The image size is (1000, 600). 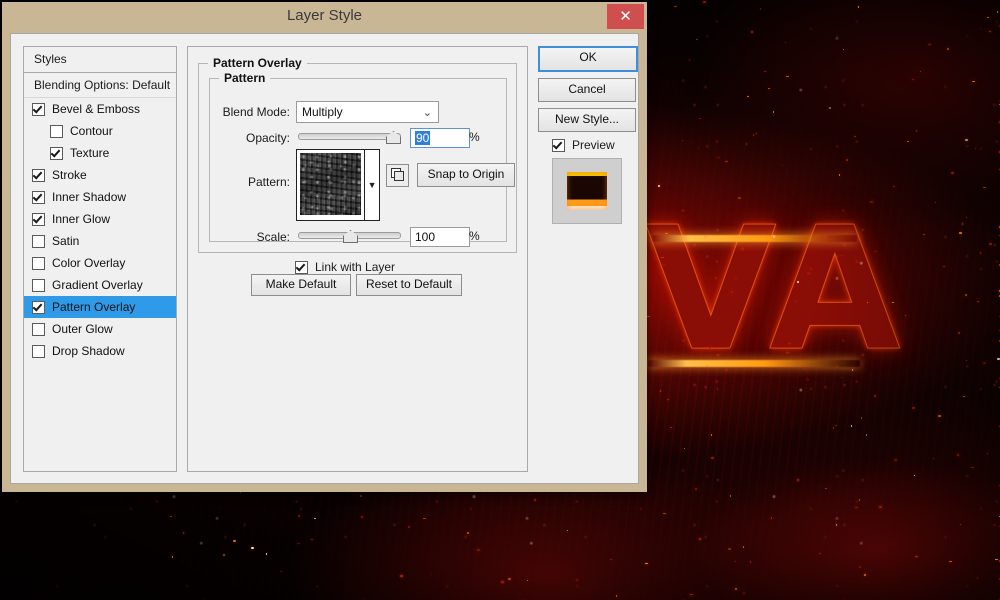 What do you see at coordinates (100, 241) in the screenshot?
I see `sidebar-item-satin: Satin` at bounding box center [100, 241].